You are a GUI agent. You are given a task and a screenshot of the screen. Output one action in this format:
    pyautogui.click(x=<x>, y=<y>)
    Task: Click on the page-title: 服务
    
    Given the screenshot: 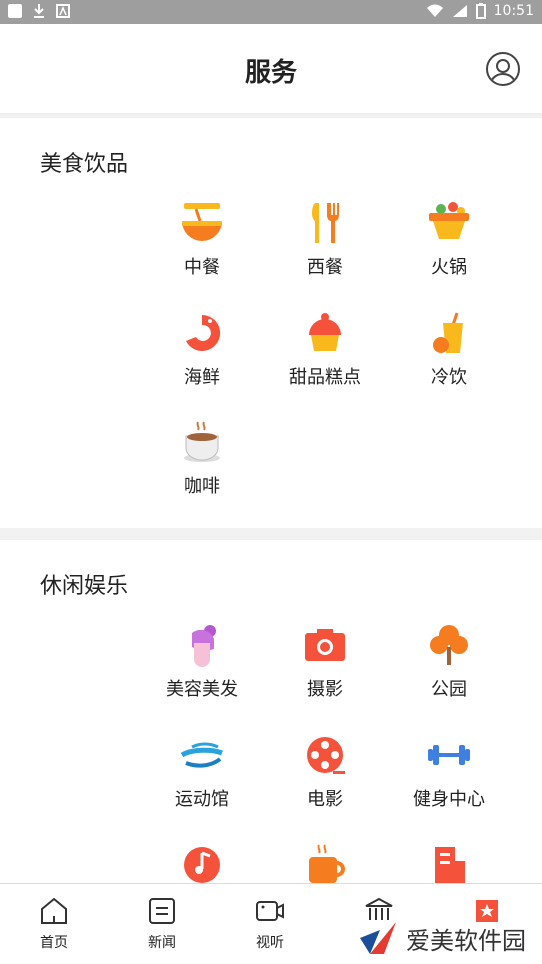 What is the action you would take?
    pyautogui.click(x=270, y=73)
    